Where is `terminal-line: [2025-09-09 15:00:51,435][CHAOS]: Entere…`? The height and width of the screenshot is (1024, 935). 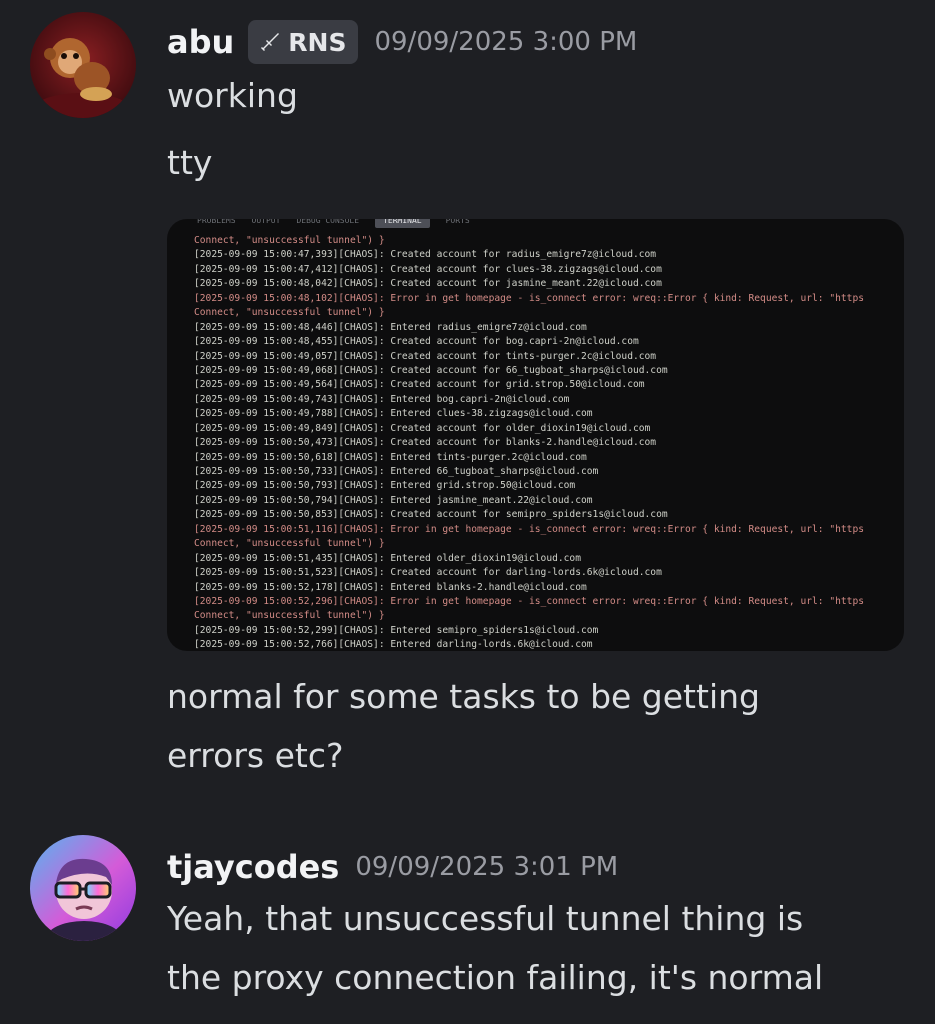 terminal-line: [2025-09-09 15:00:51,435][CHAOS]: Entere… is located at coordinates (387, 558).